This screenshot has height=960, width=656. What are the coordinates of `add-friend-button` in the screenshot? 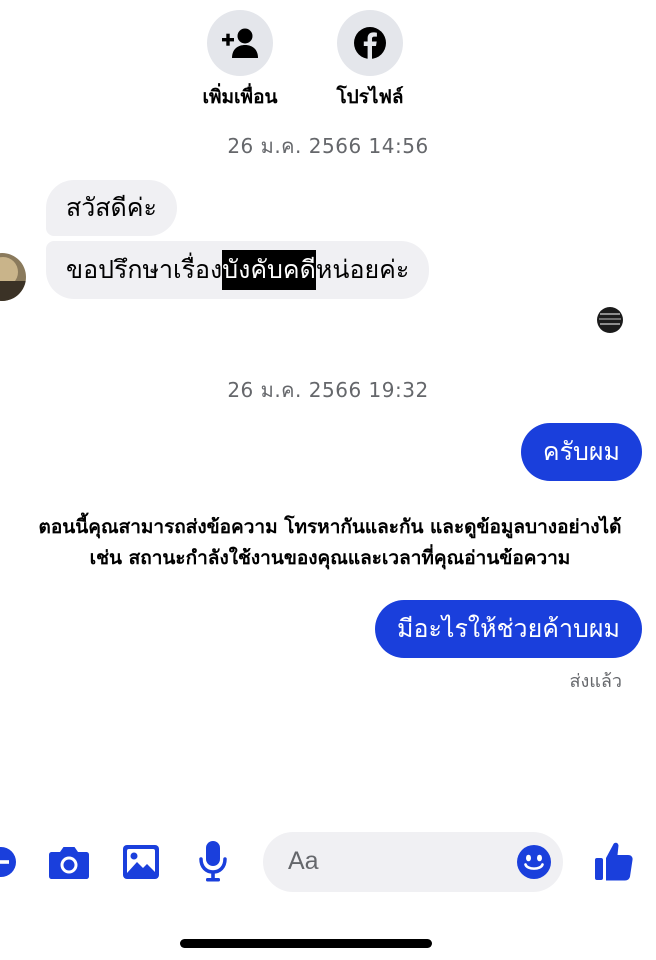 It's located at (240, 43).